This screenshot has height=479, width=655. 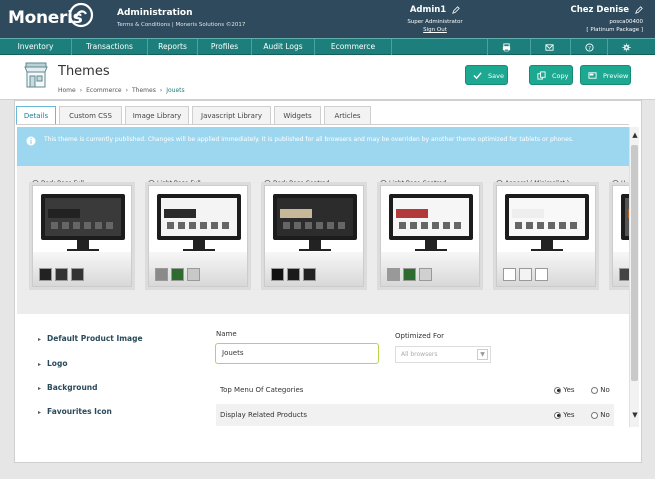 What do you see at coordinates (589, 47) in the screenshot?
I see `help-button: ?` at bounding box center [589, 47].